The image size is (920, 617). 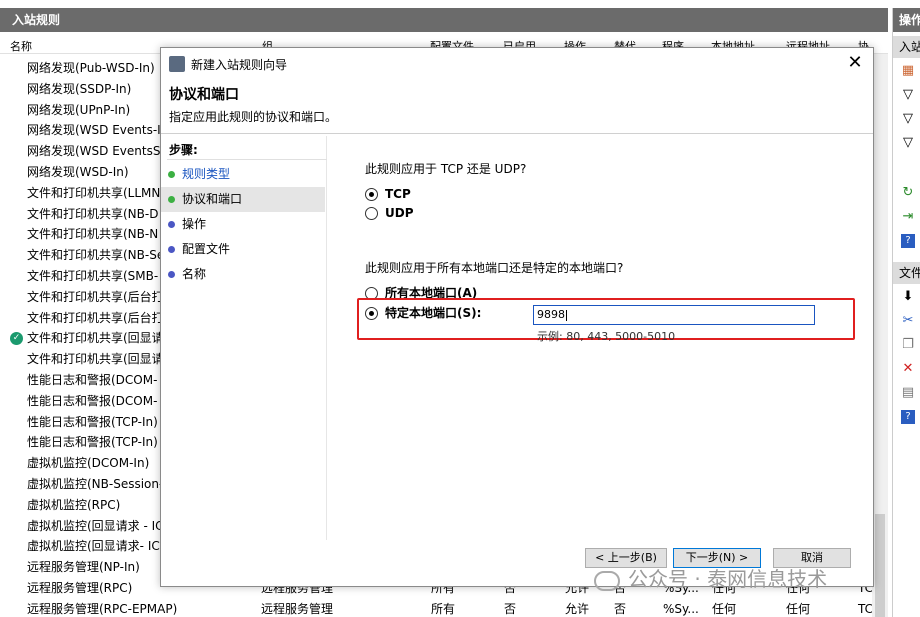 What do you see at coordinates (74, 504) in the screenshot?
I see `rule-name: 虚拟机监控(RPC)` at bounding box center [74, 504].